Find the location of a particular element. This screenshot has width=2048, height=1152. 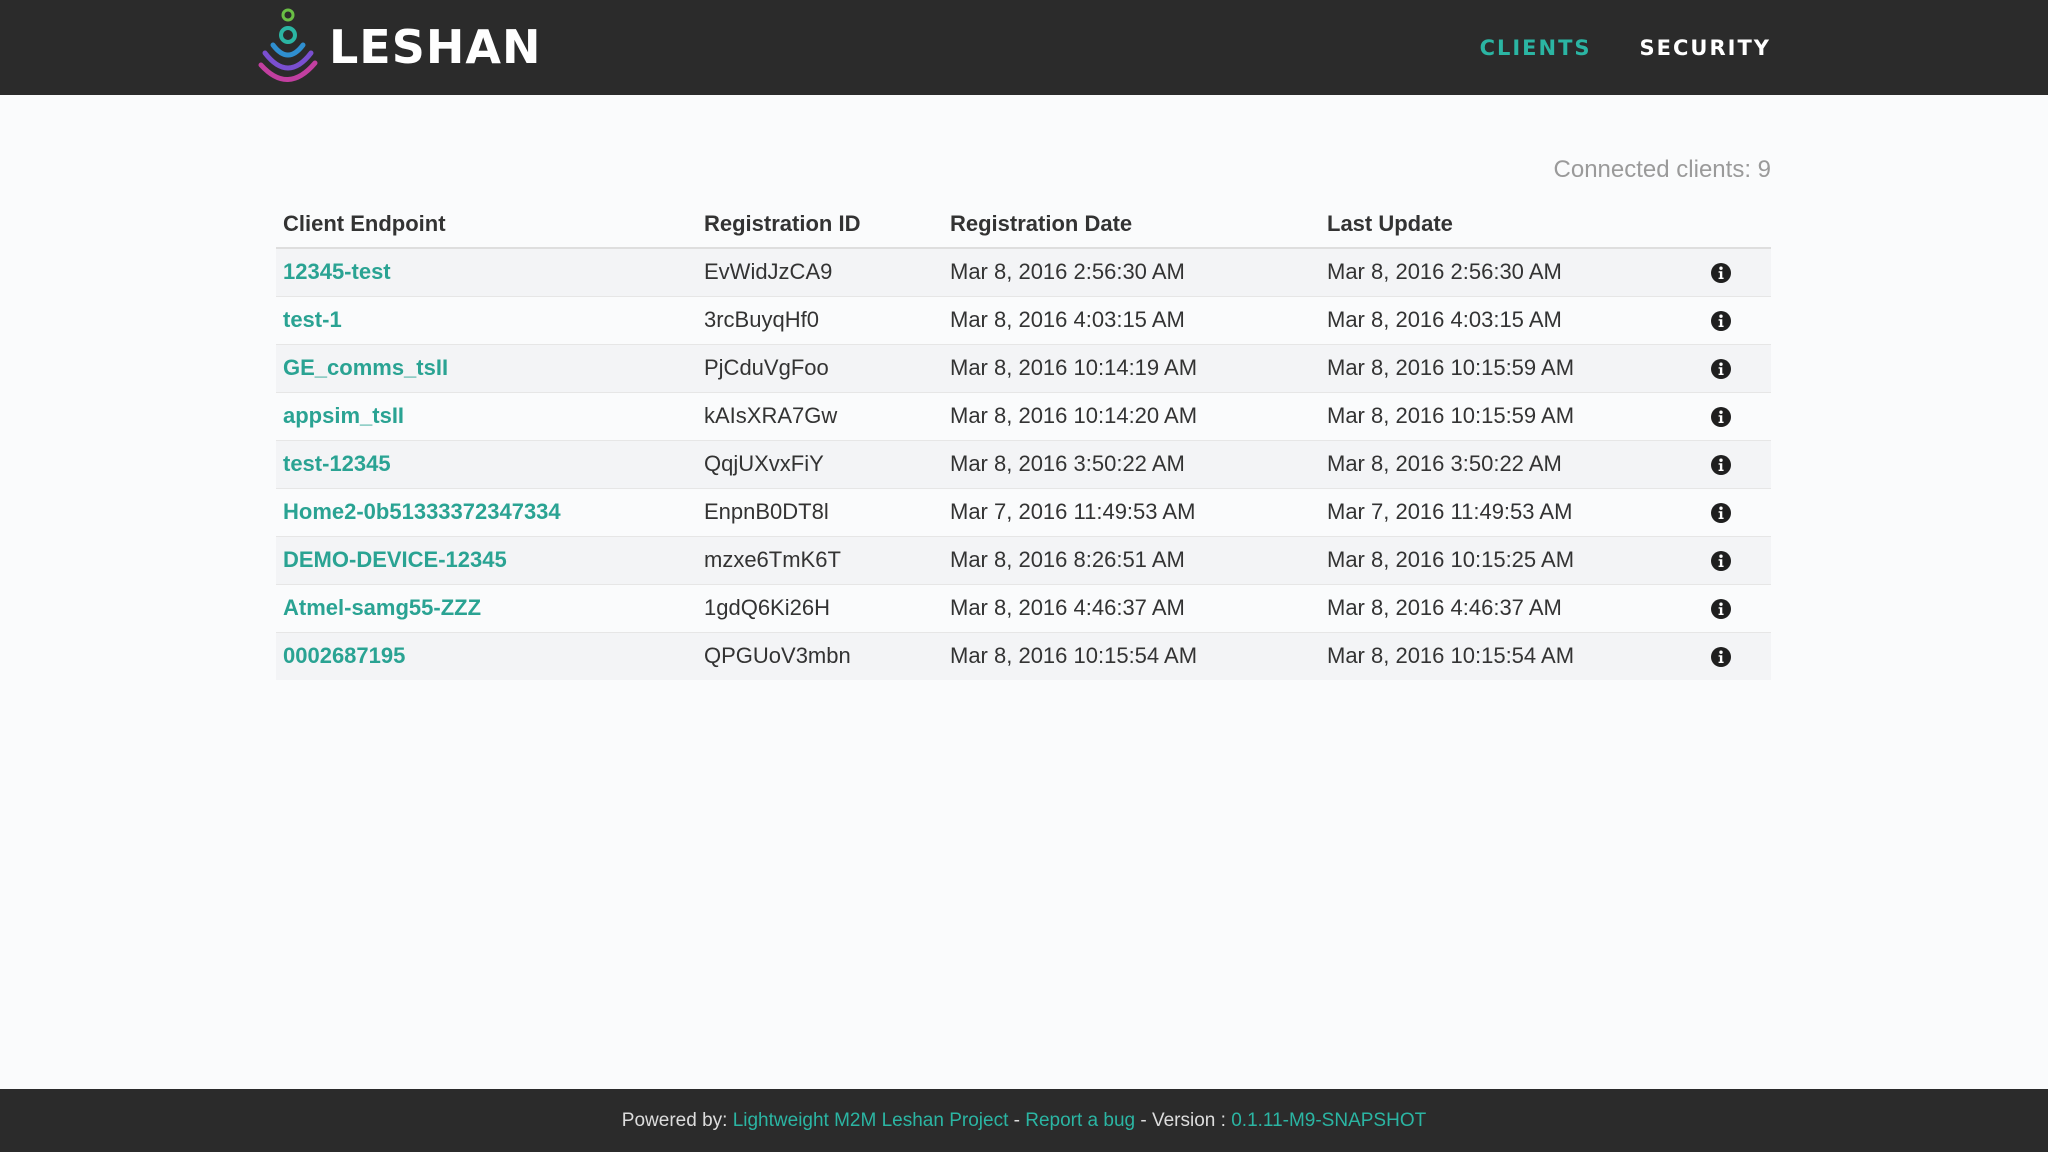

top-navbar: LESHAN CLIENTS SECURITY is located at coordinates (1024, 47).